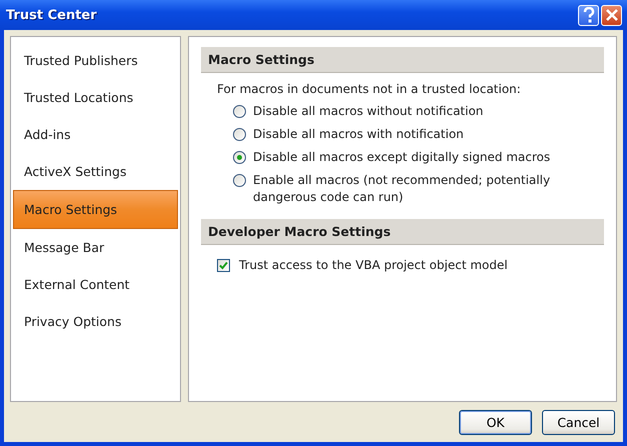  What do you see at coordinates (374, 265) in the screenshot?
I see `option-label: Trust access to the VBA project object model` at bounding box center [374, 265].